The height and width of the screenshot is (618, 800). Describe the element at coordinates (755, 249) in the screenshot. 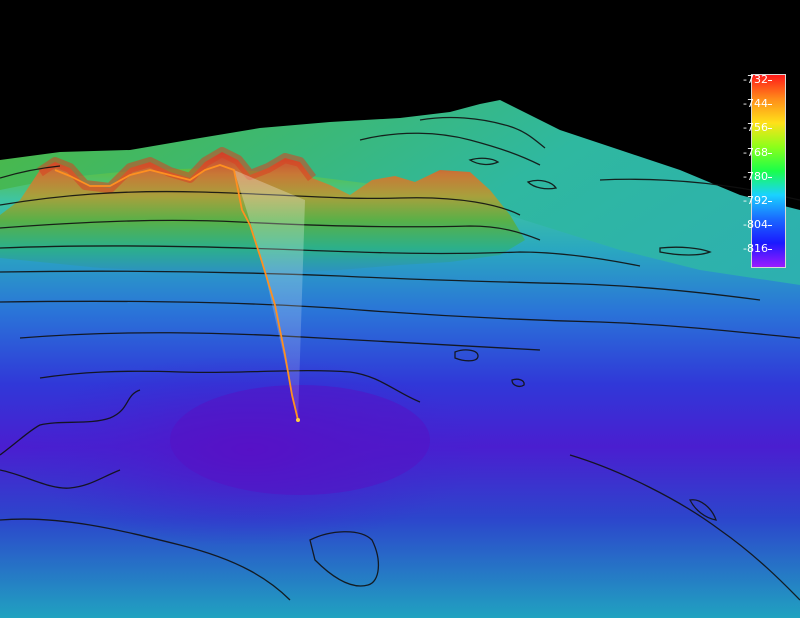

I see `legend-tick-label: -816` at that location.